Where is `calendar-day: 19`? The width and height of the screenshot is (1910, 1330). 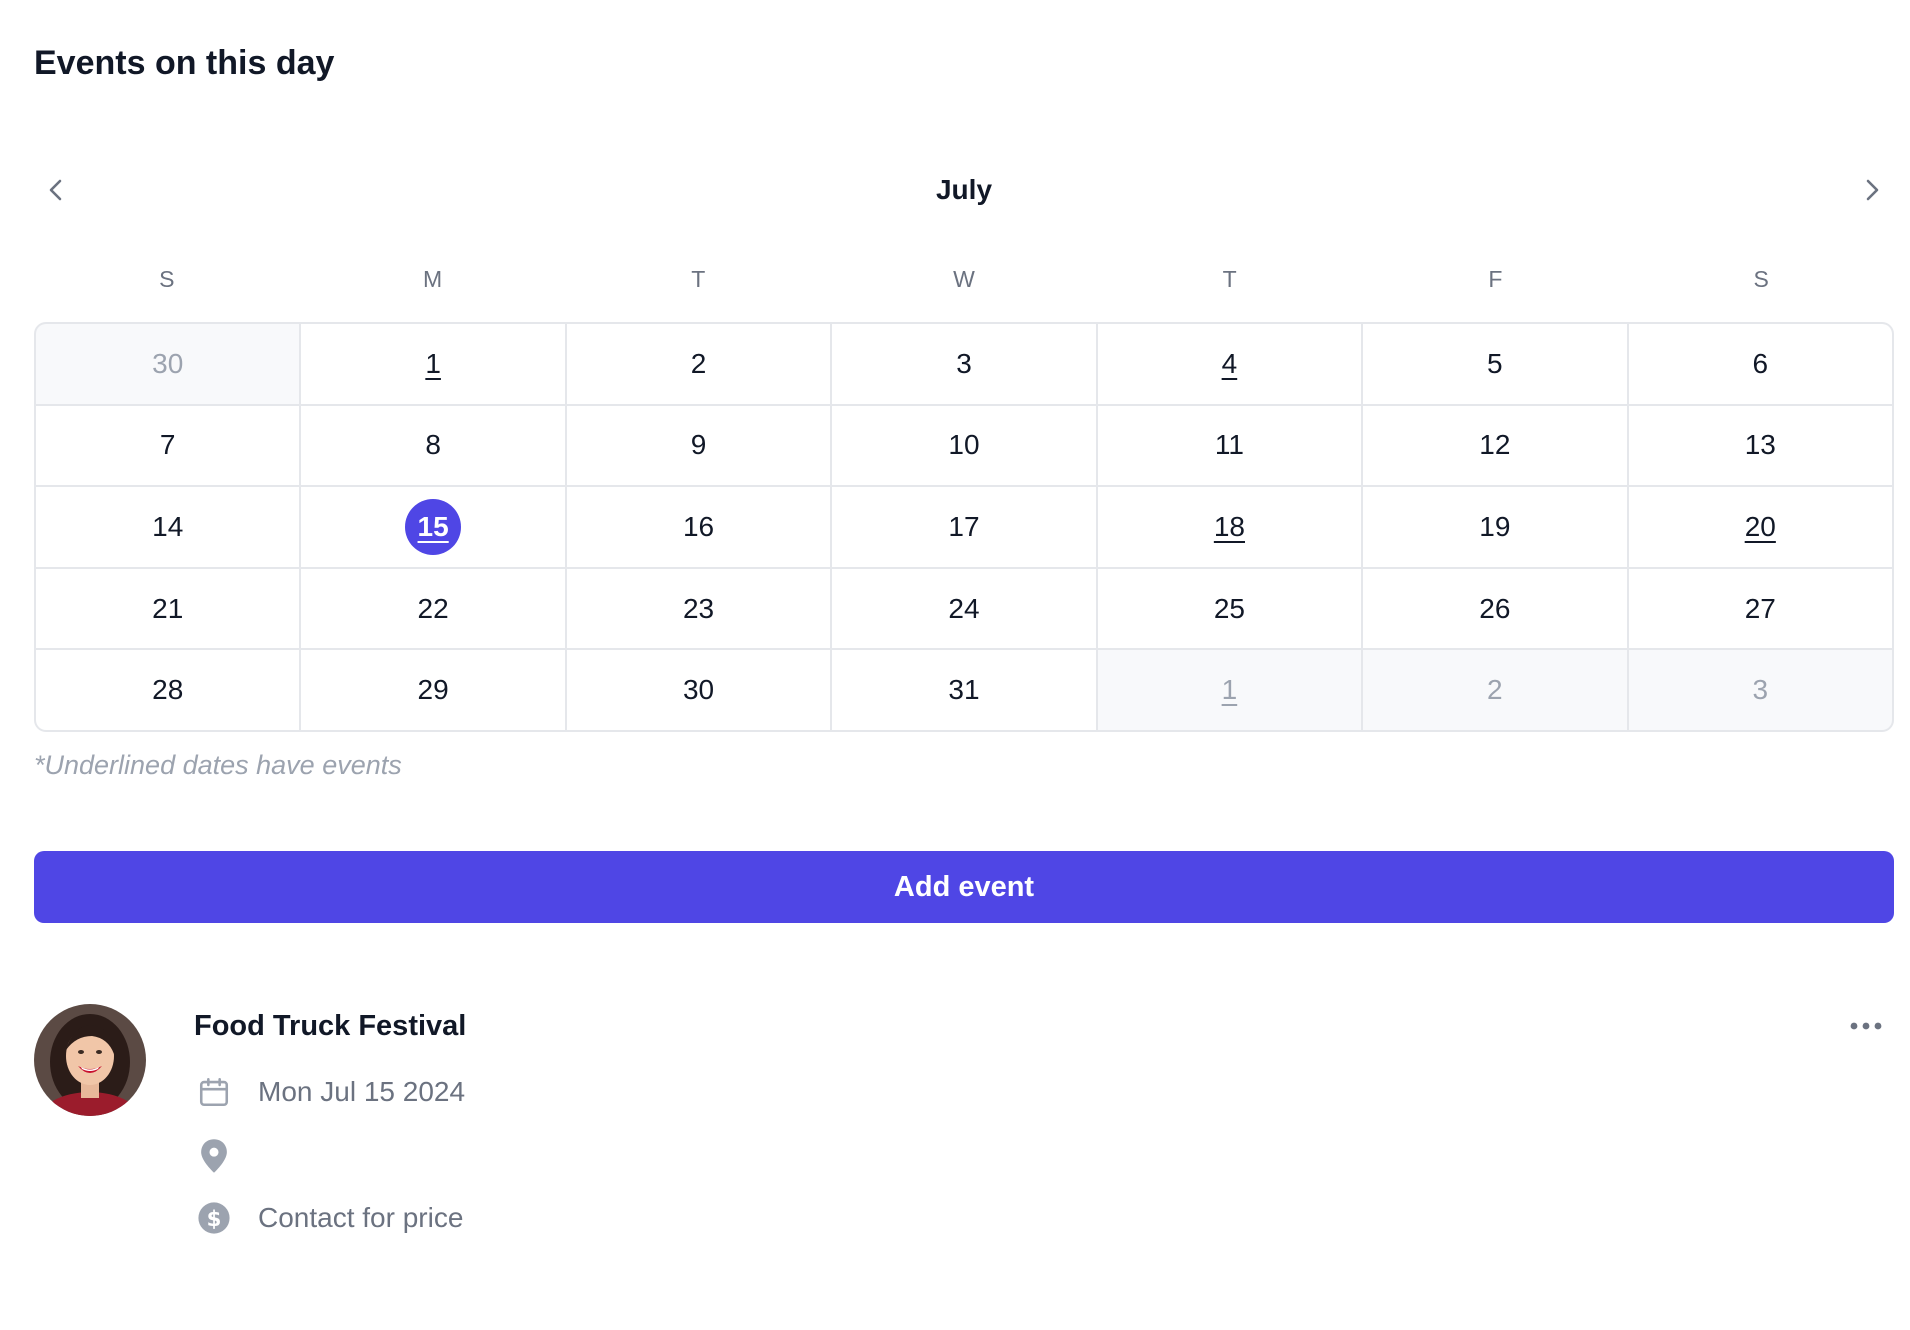 calendar-day: 19 is located at coordinates (1495, 527).